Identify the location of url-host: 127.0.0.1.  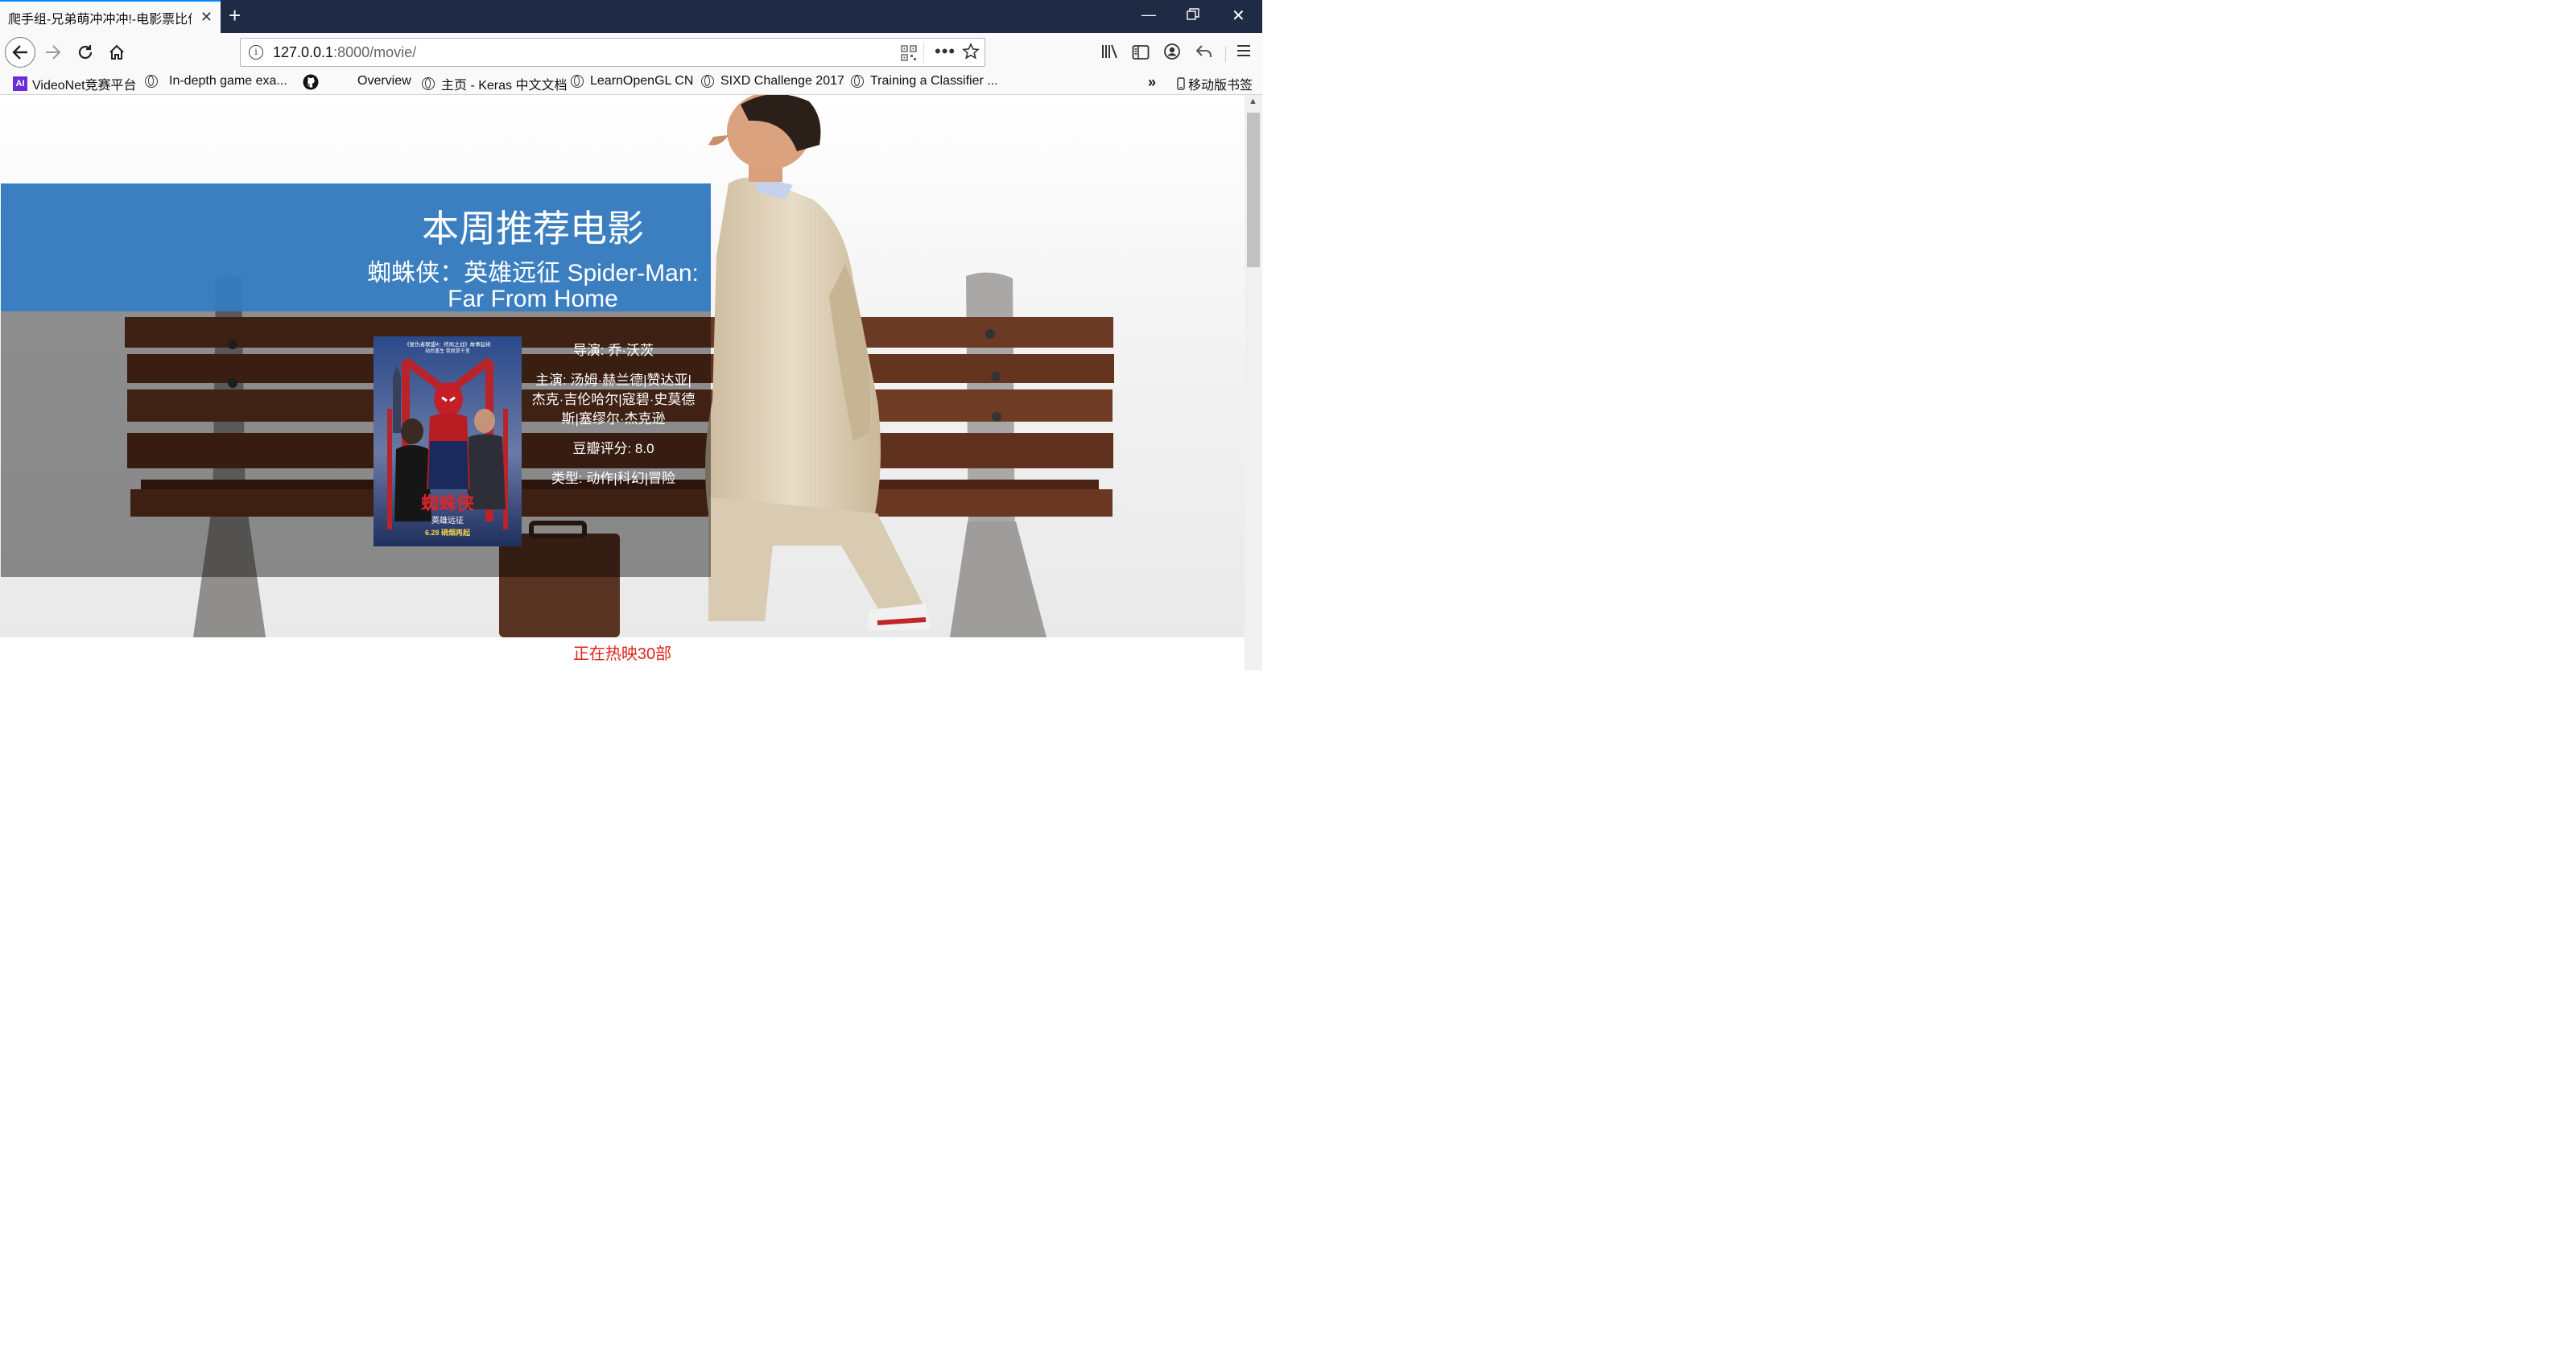
(303, 52).